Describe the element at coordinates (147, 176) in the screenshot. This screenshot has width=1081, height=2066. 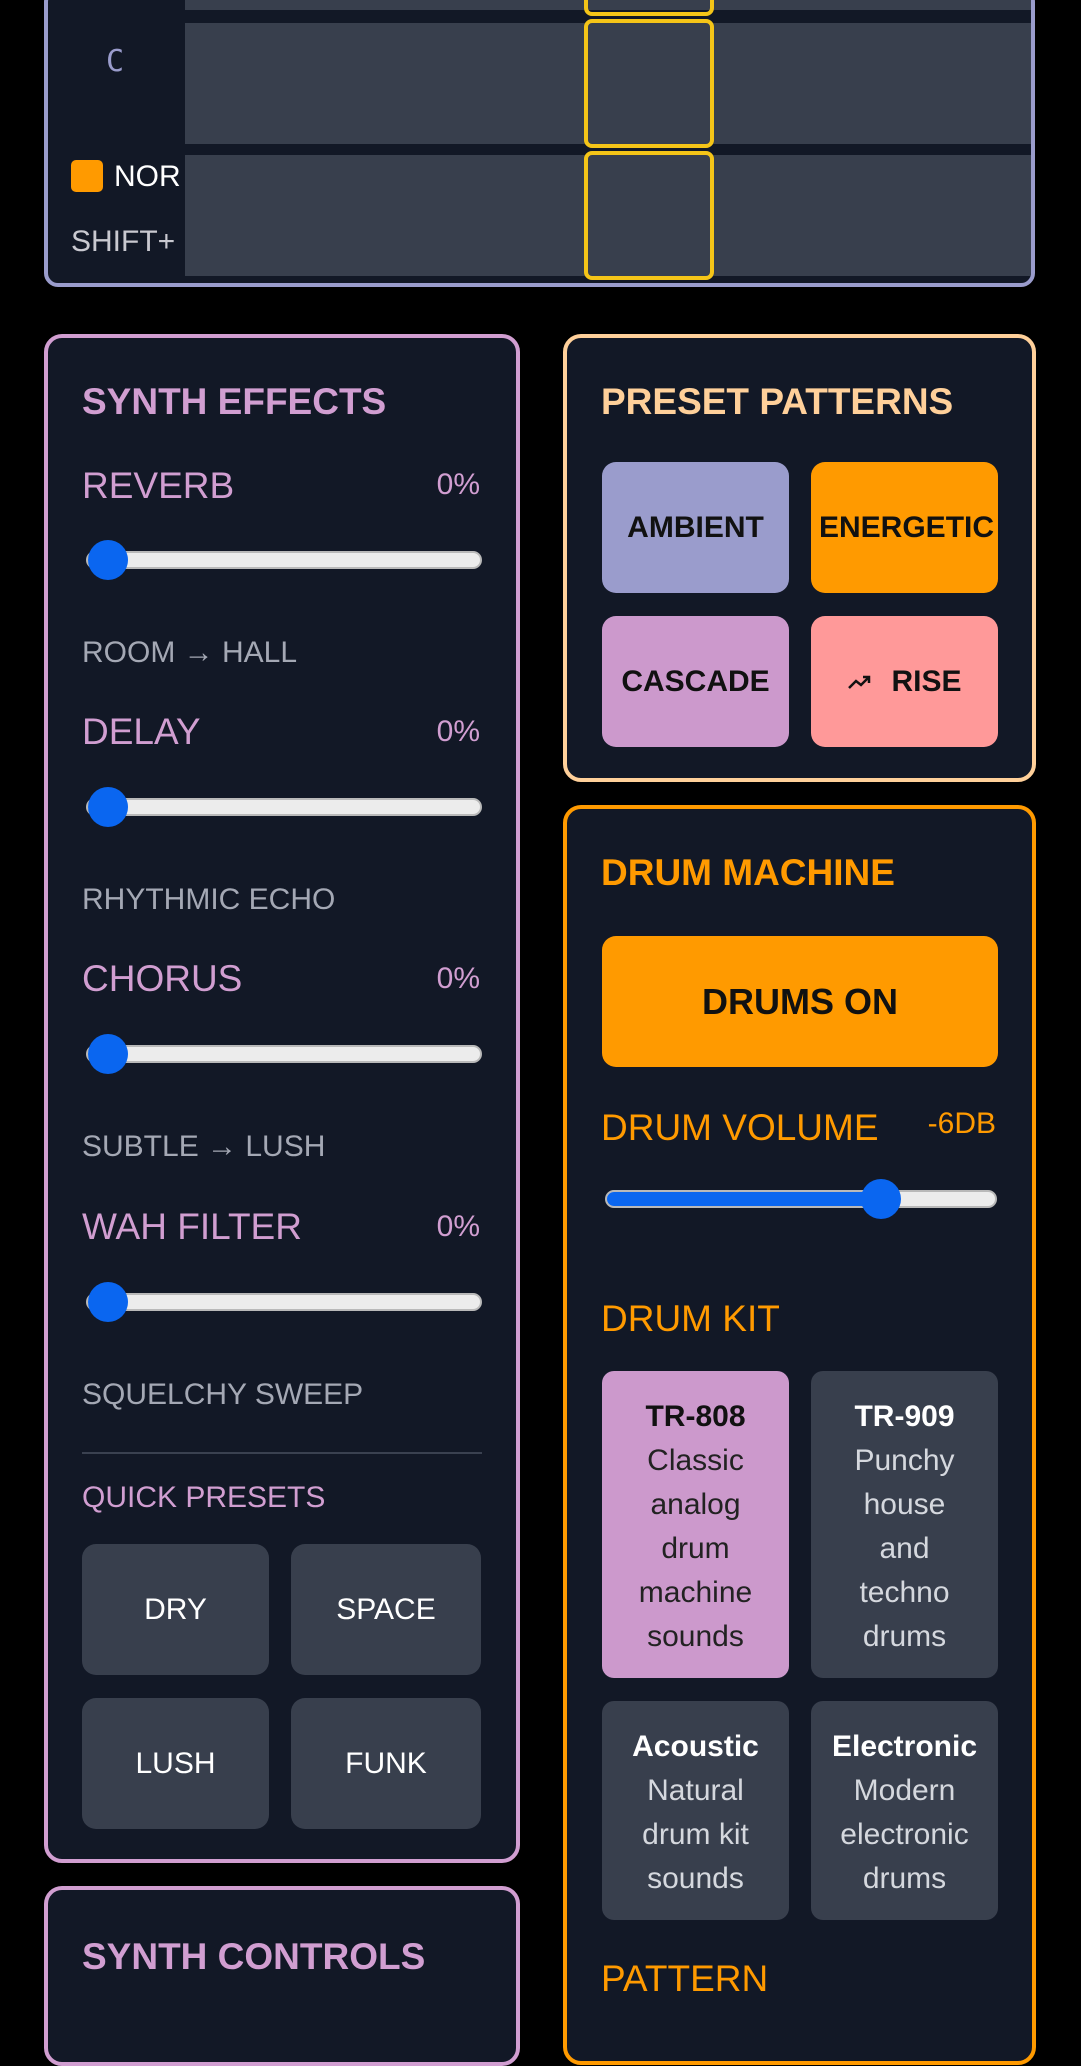
I see `mode-label: NOR` at that location.